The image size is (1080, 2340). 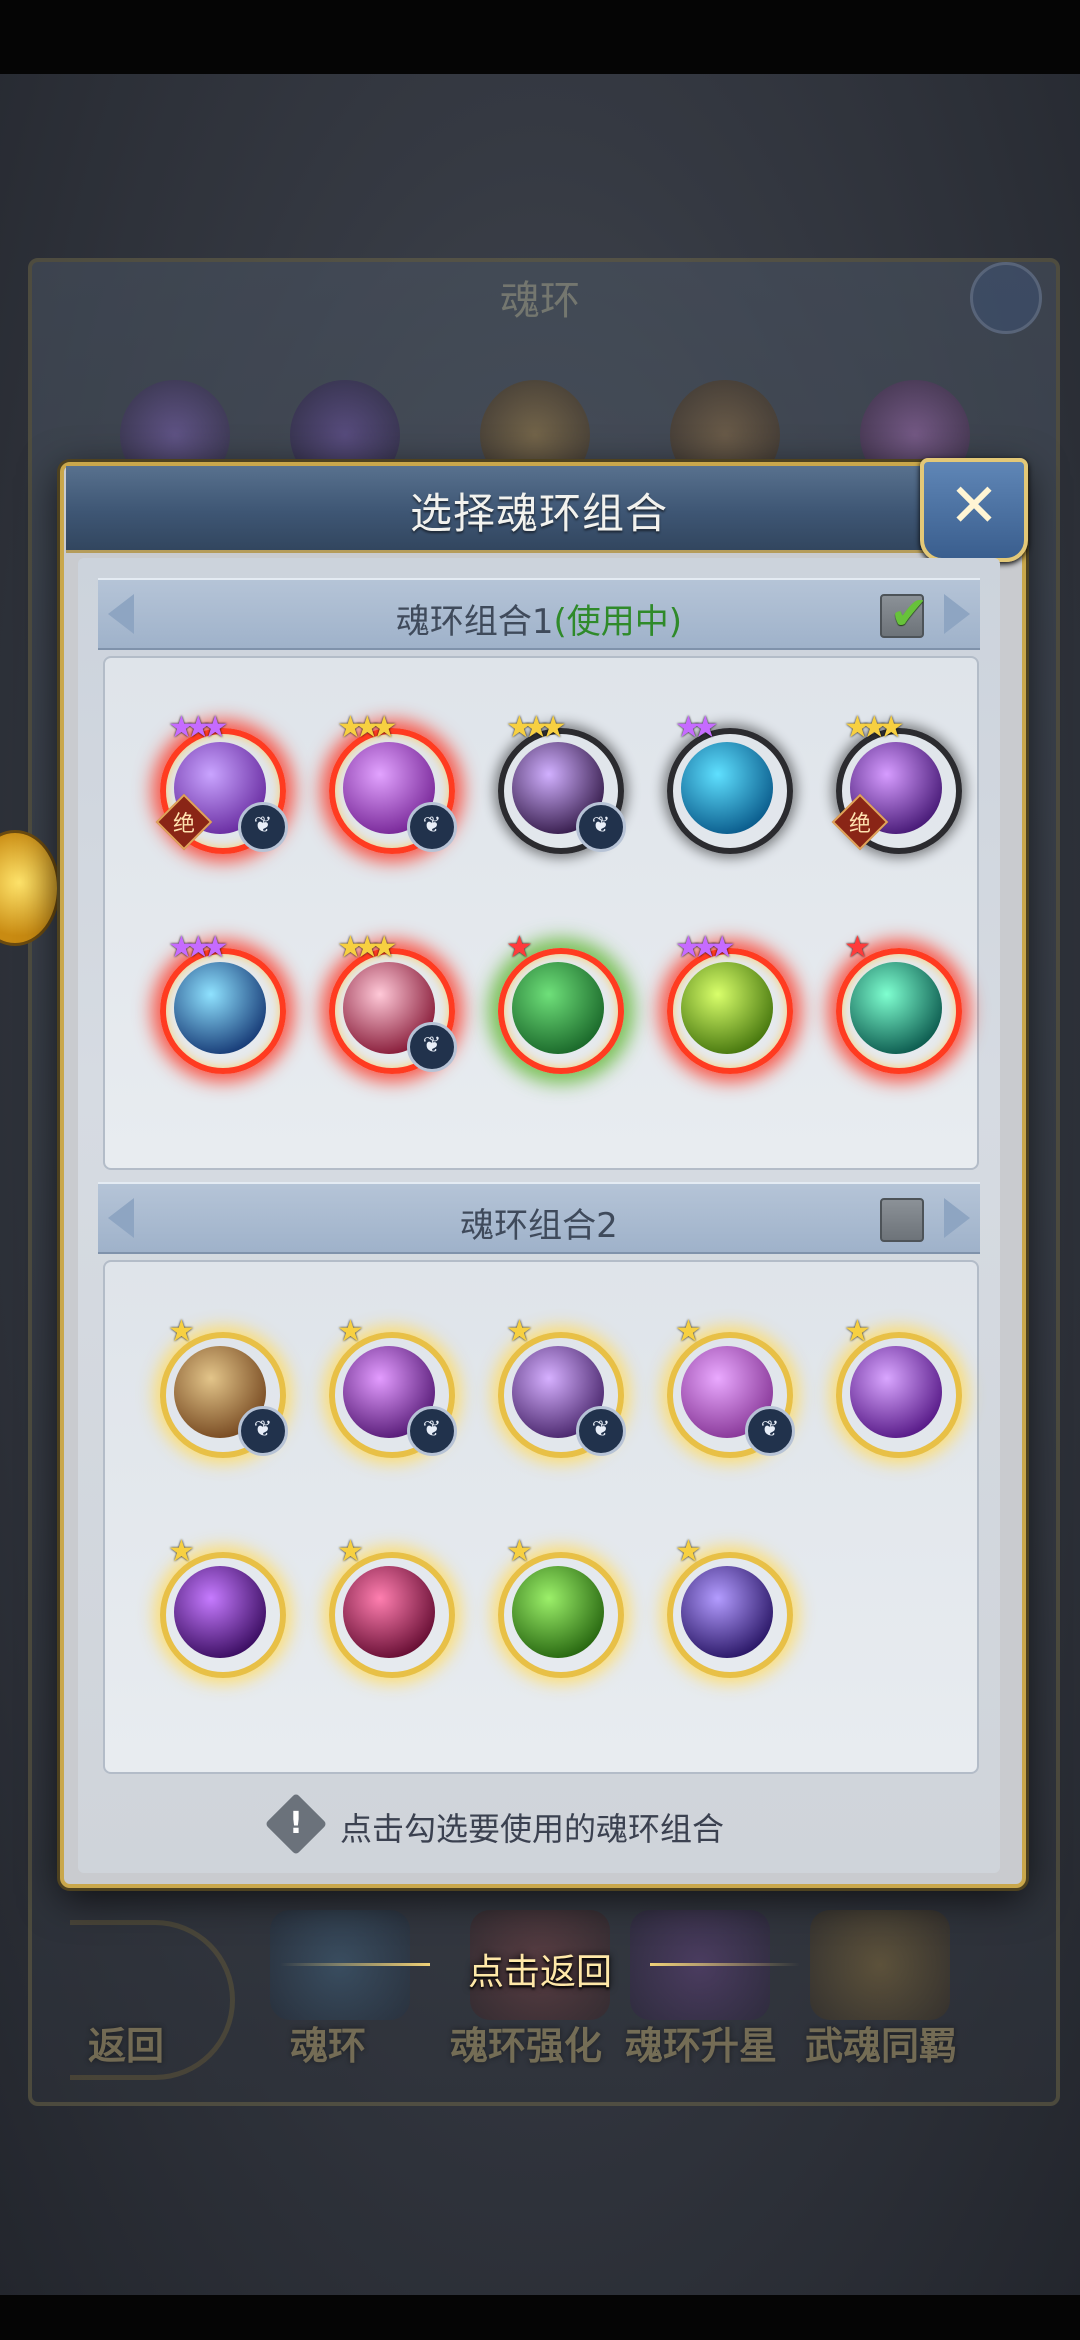 I want to click on dialog-title-bar: 选择魂环组合, so click(x=539, y=509).